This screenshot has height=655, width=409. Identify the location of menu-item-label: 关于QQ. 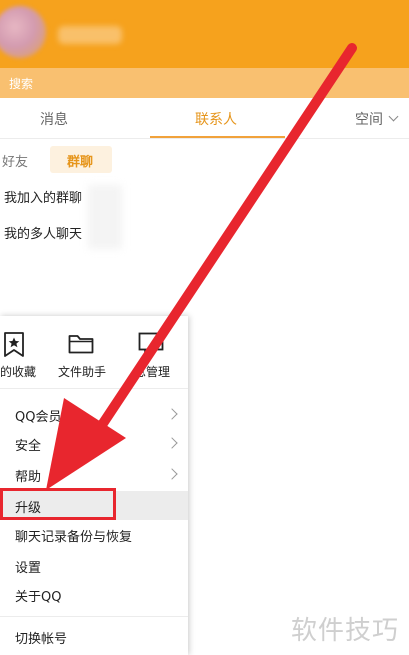
(38, 597).